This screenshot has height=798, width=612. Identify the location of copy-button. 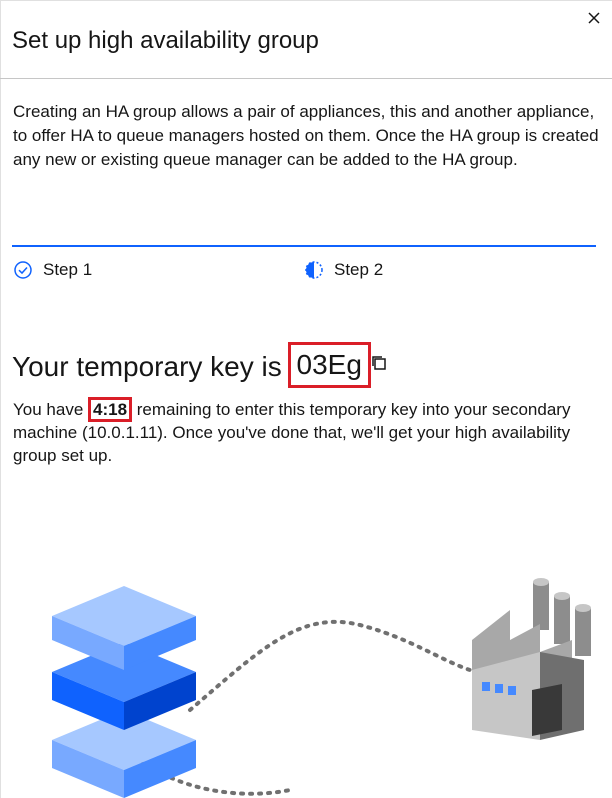
(379, 363).